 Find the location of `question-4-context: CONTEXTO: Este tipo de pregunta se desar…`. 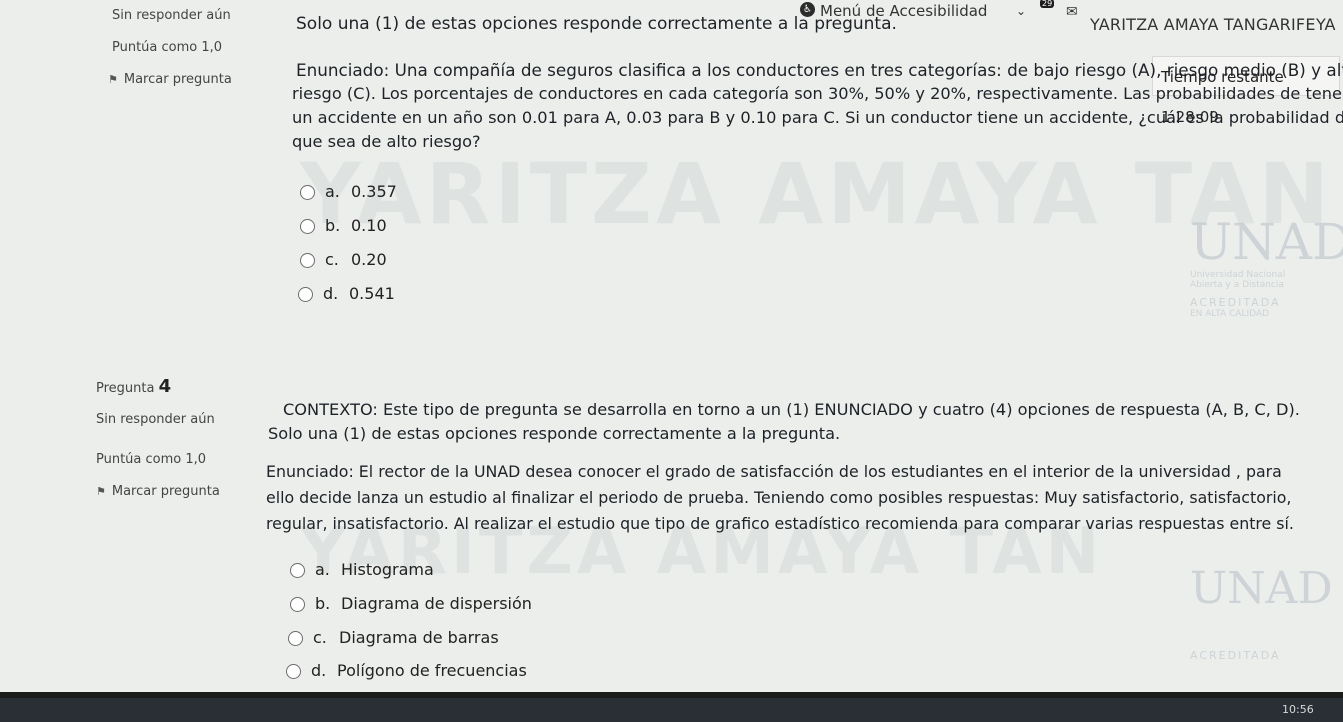

question-4-context: CONTEXTO: Este tipo de pregunta se desar… is located at coordinates (791, 409).